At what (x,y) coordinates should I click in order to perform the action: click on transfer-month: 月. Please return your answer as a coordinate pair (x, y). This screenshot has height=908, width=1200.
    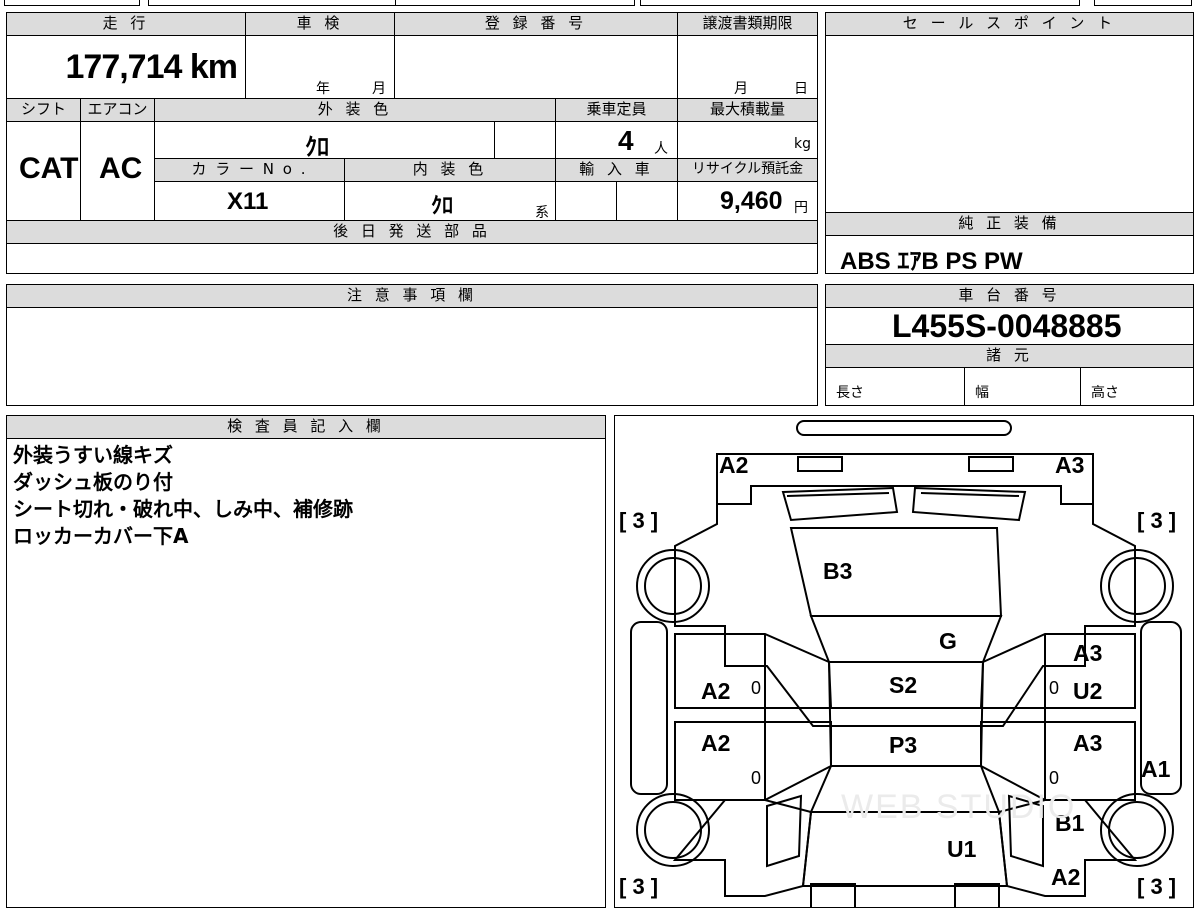
    Looking at the image, I should click on (741, 89).